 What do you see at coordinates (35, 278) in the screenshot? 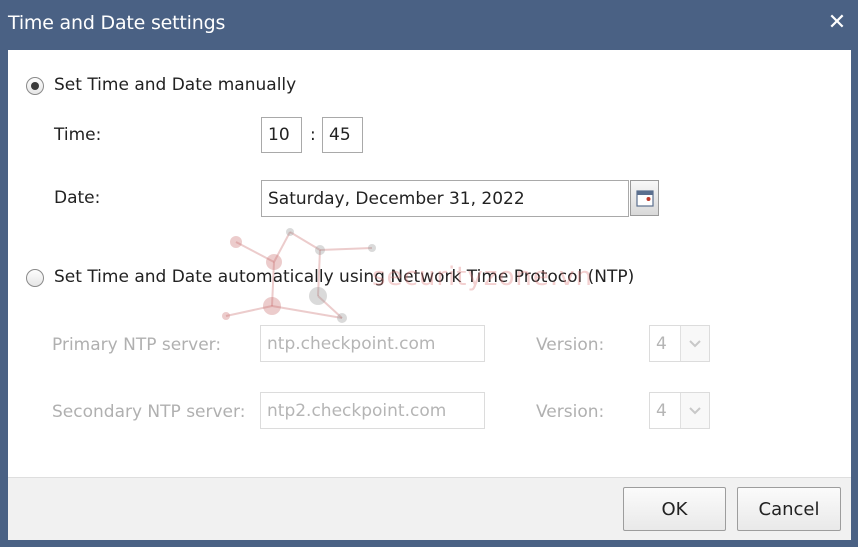
I see `ntp-radio` at bounding box center [35, 278].